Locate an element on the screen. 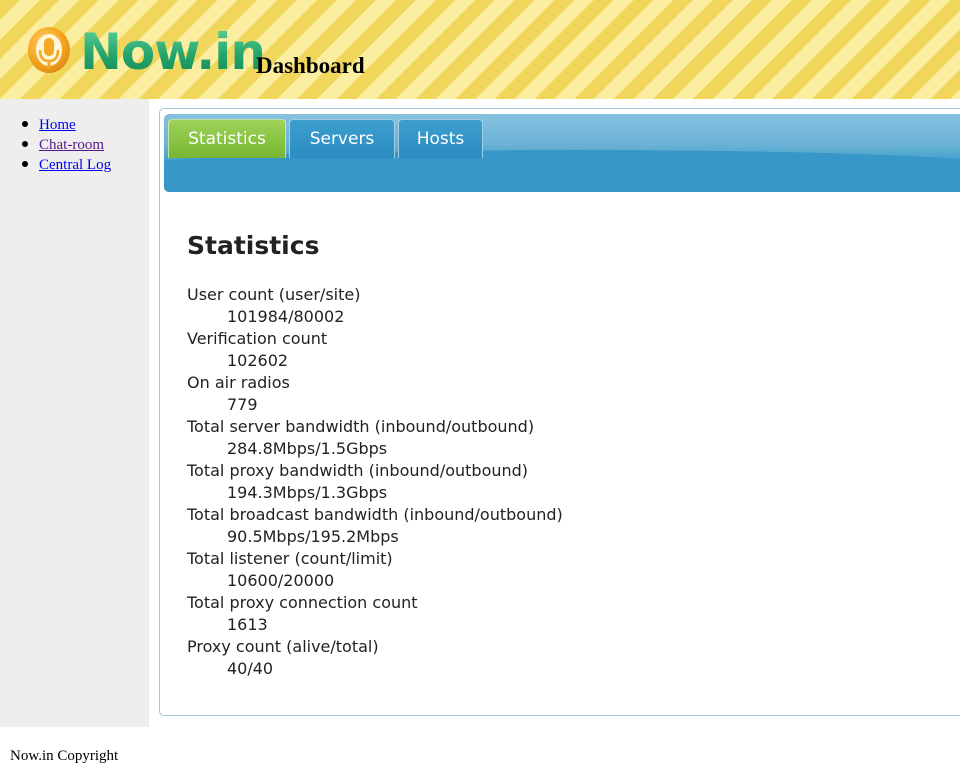  sidebar-link-chat-room: Chat-room is located at coordinates (71, 145).